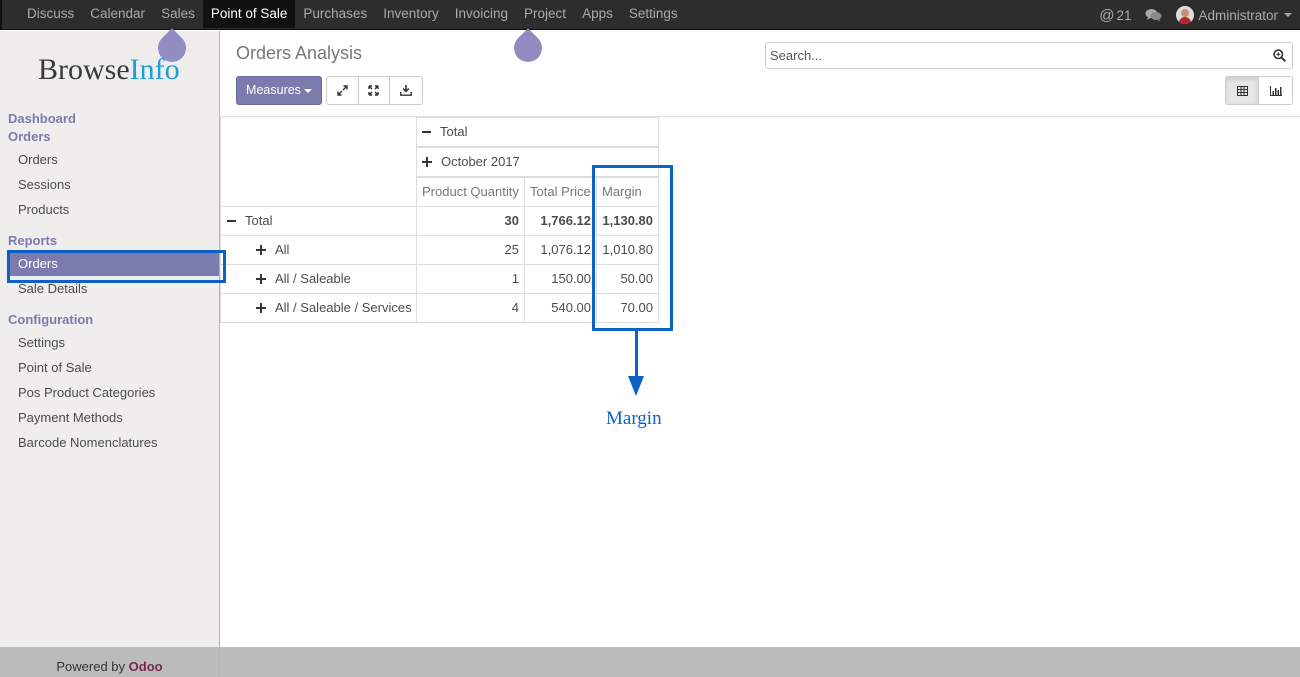 This screenshot has height=677, width=1300. What do you see at coordinates (545, 14) in the screenshot?
I see `menu-project: Project` at bounding box center [545, 14].